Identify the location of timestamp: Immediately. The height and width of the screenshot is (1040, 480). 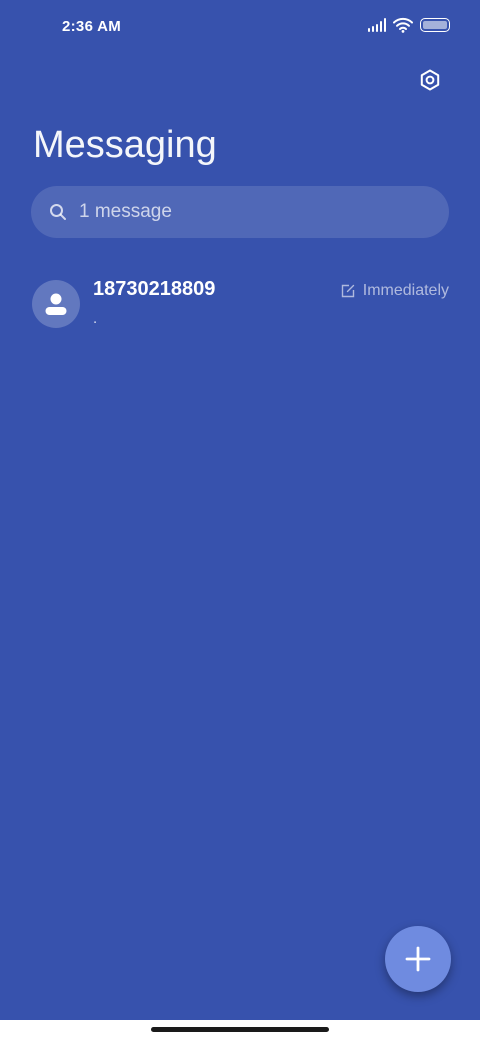
(405, 290).